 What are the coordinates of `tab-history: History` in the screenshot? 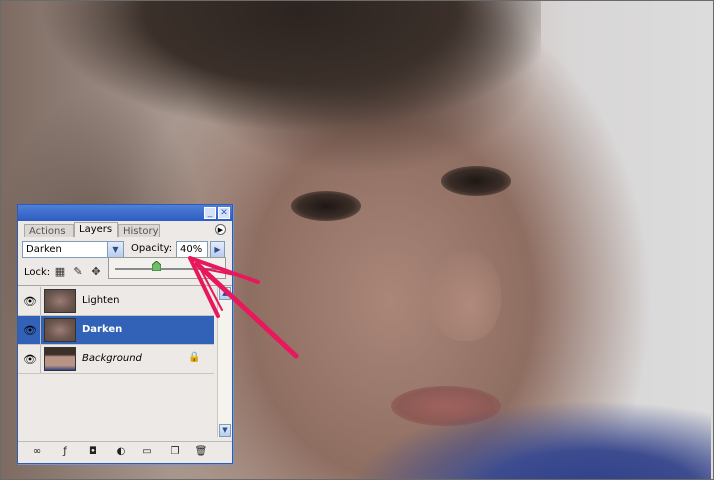 It's located at (139, 230).